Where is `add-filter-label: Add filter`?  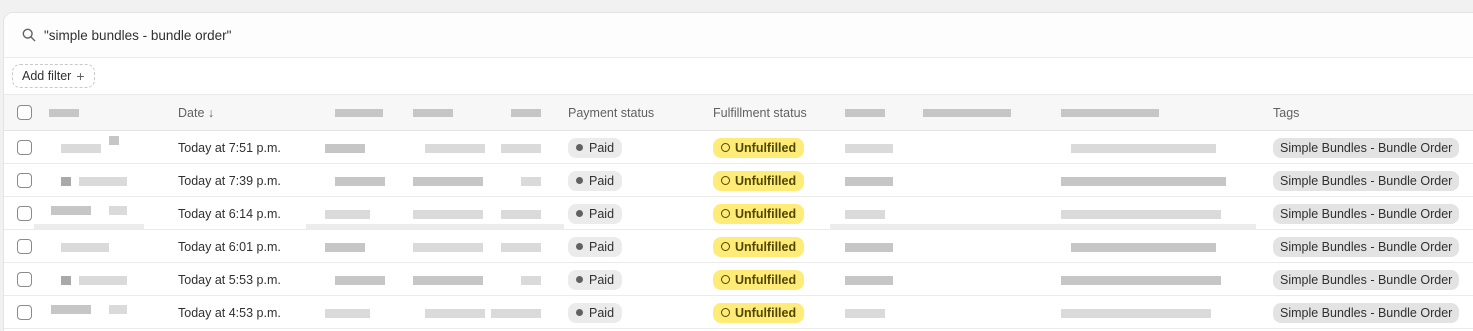
add-filter-label: Add filter is located at coordinates (47, 76).